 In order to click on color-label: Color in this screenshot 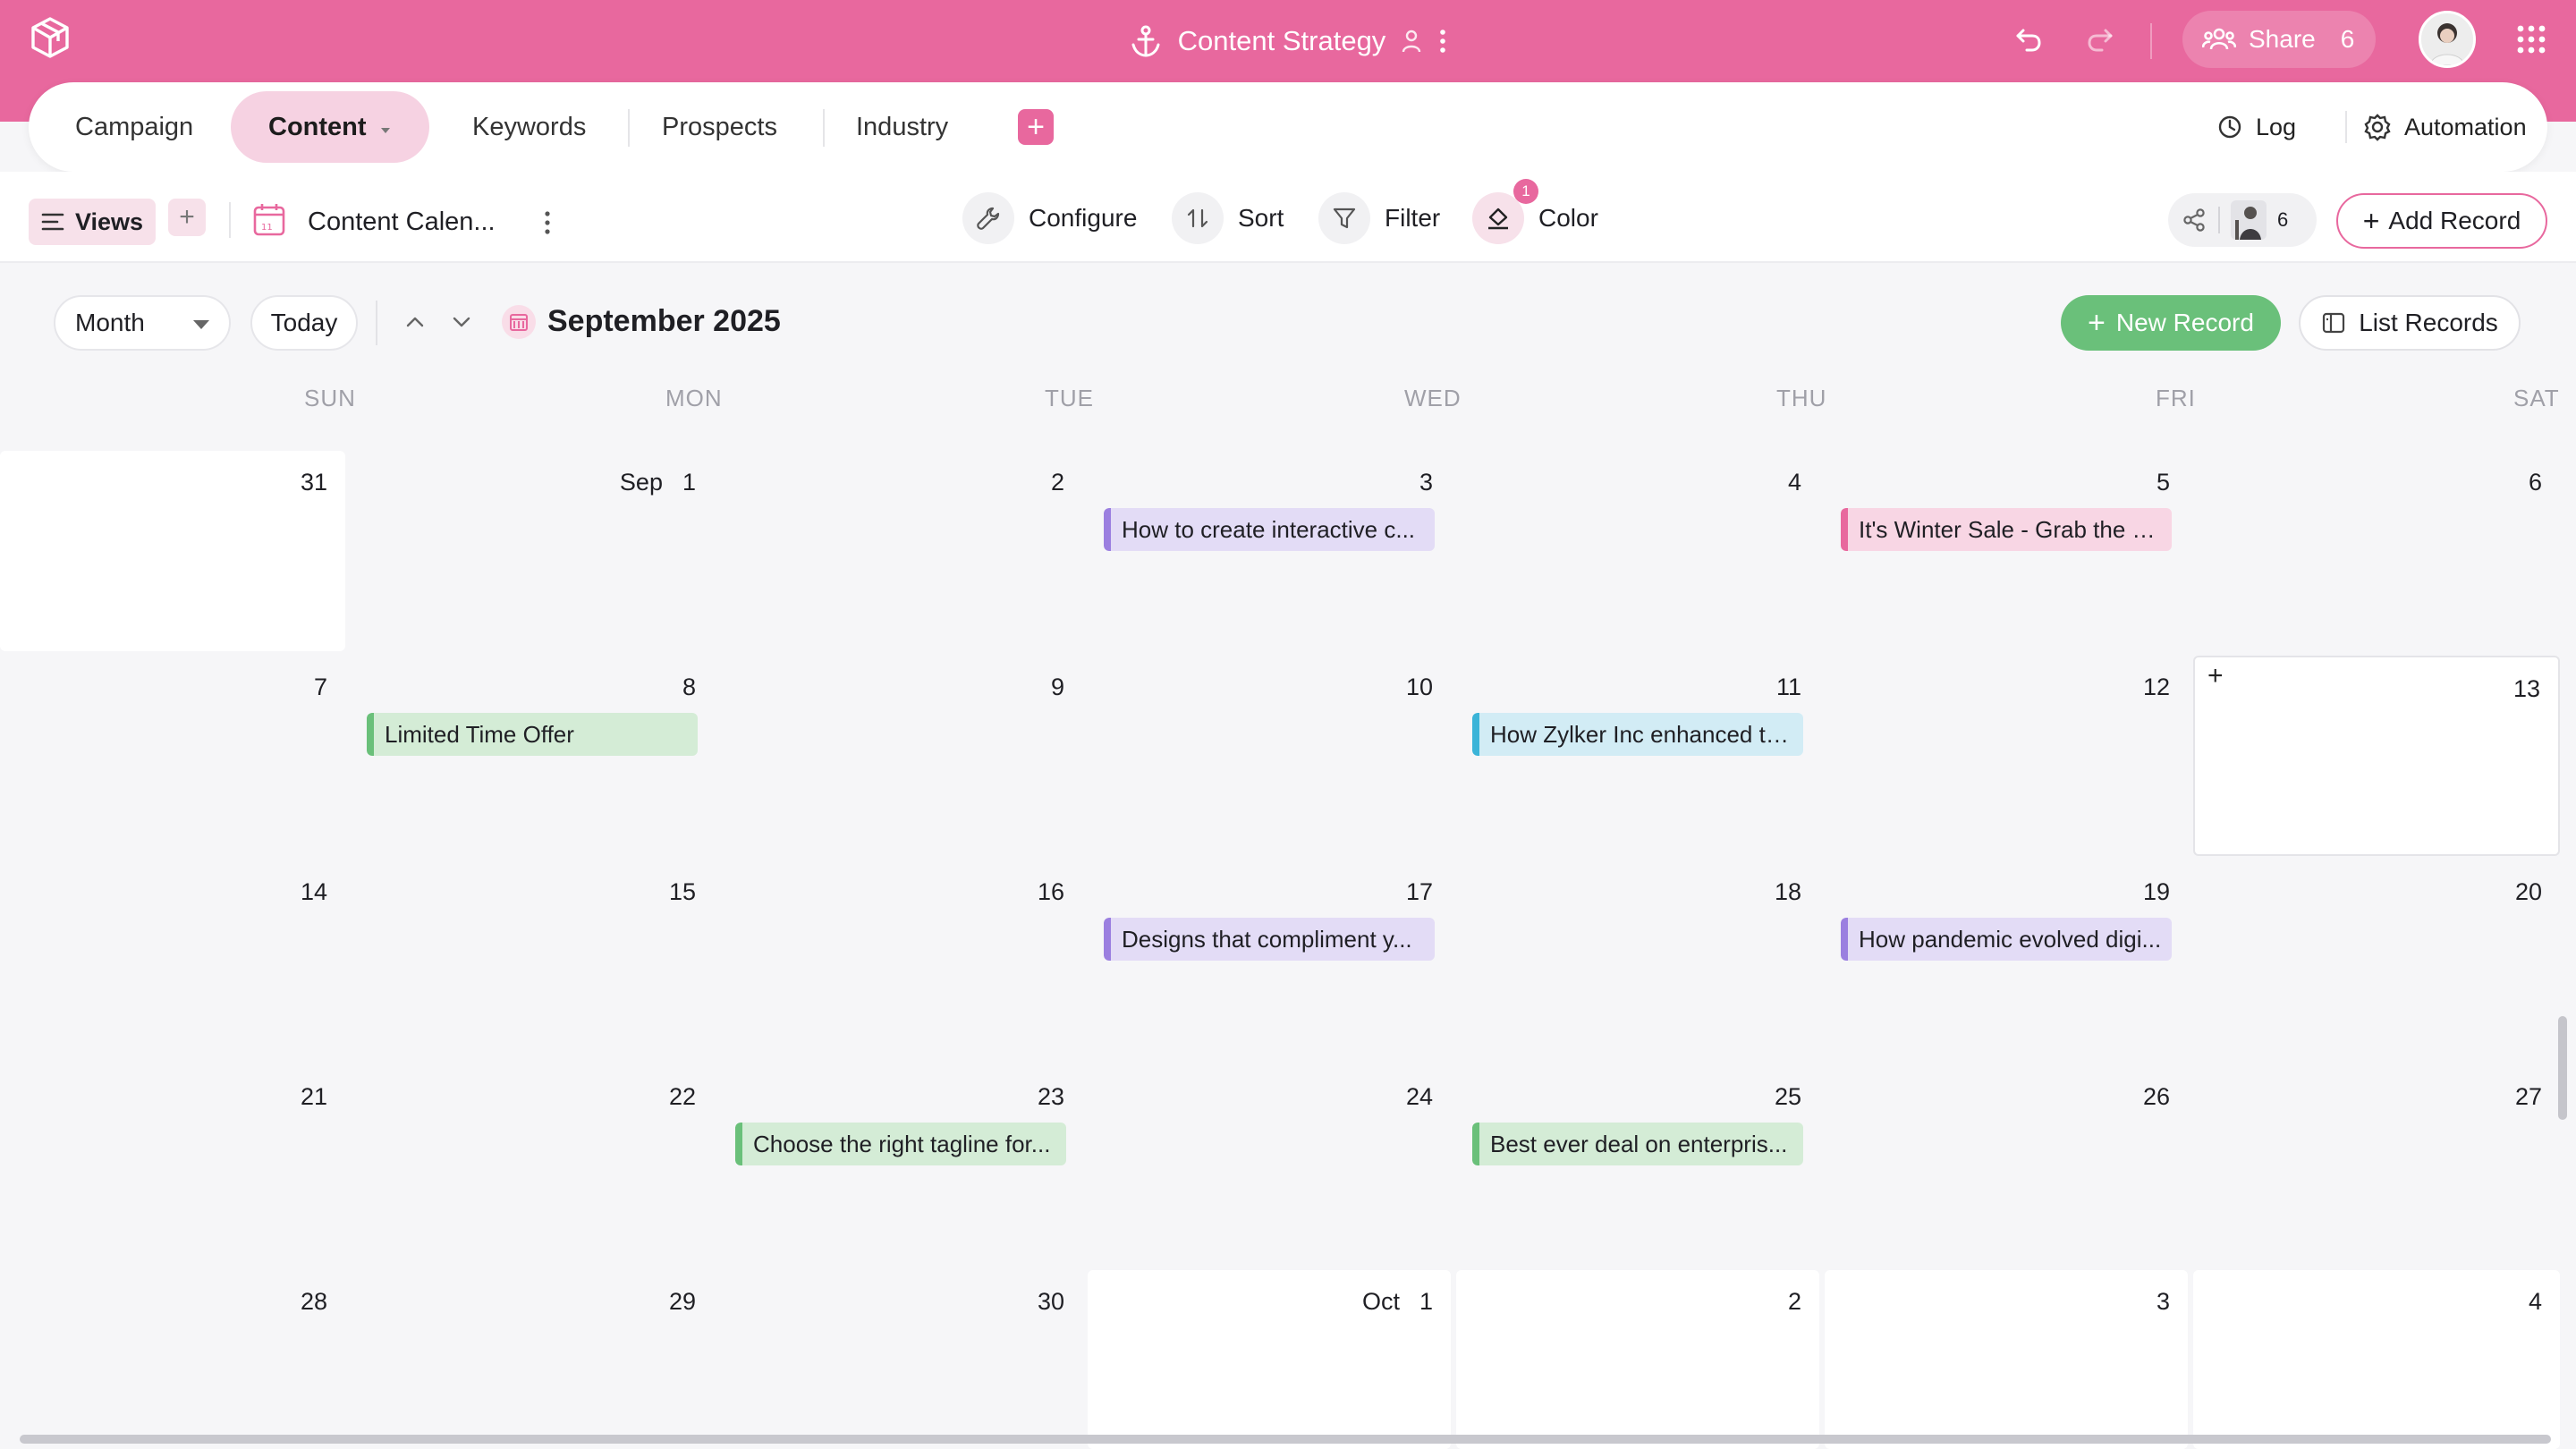, I will do `click(1568, 218)`.